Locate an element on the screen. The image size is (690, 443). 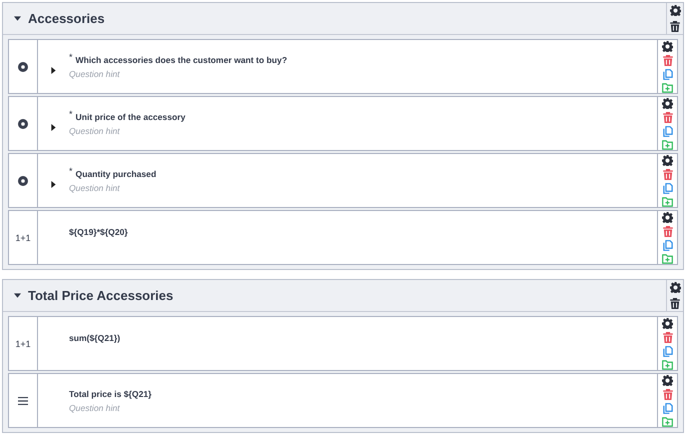
equation-text: sum(${Q21}) is located at coordinates (94, 338).